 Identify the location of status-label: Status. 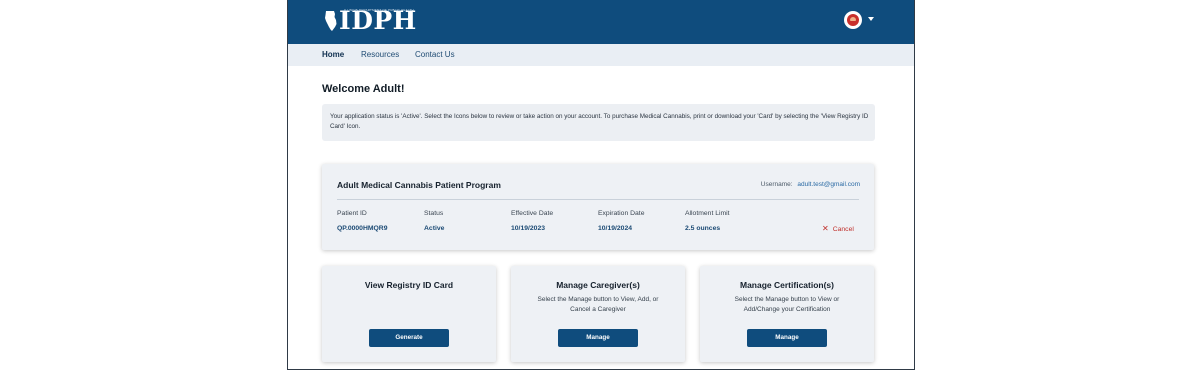
(434, 213).